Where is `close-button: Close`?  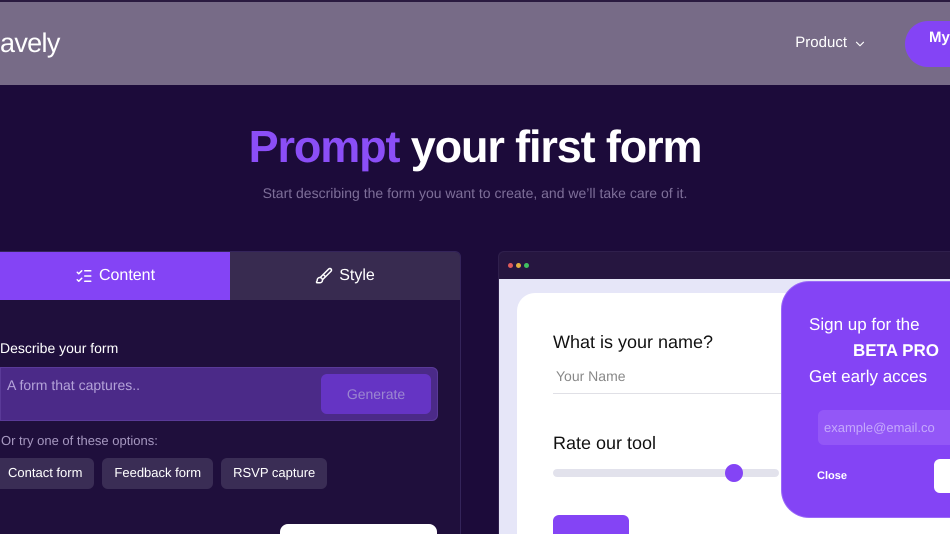
close-button: Close is located at coordinates (832, 476).